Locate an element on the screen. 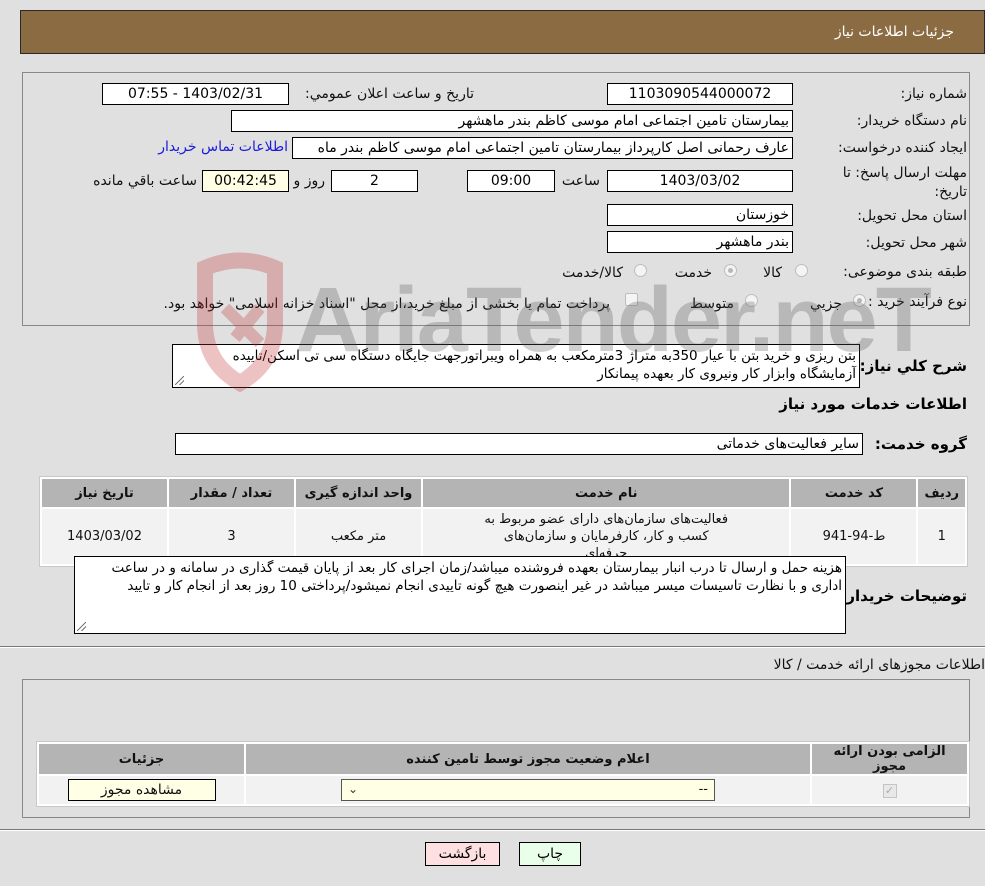 This screenshot has width=985, height=886. days-label: روز و is located at coordinates (309, 181).